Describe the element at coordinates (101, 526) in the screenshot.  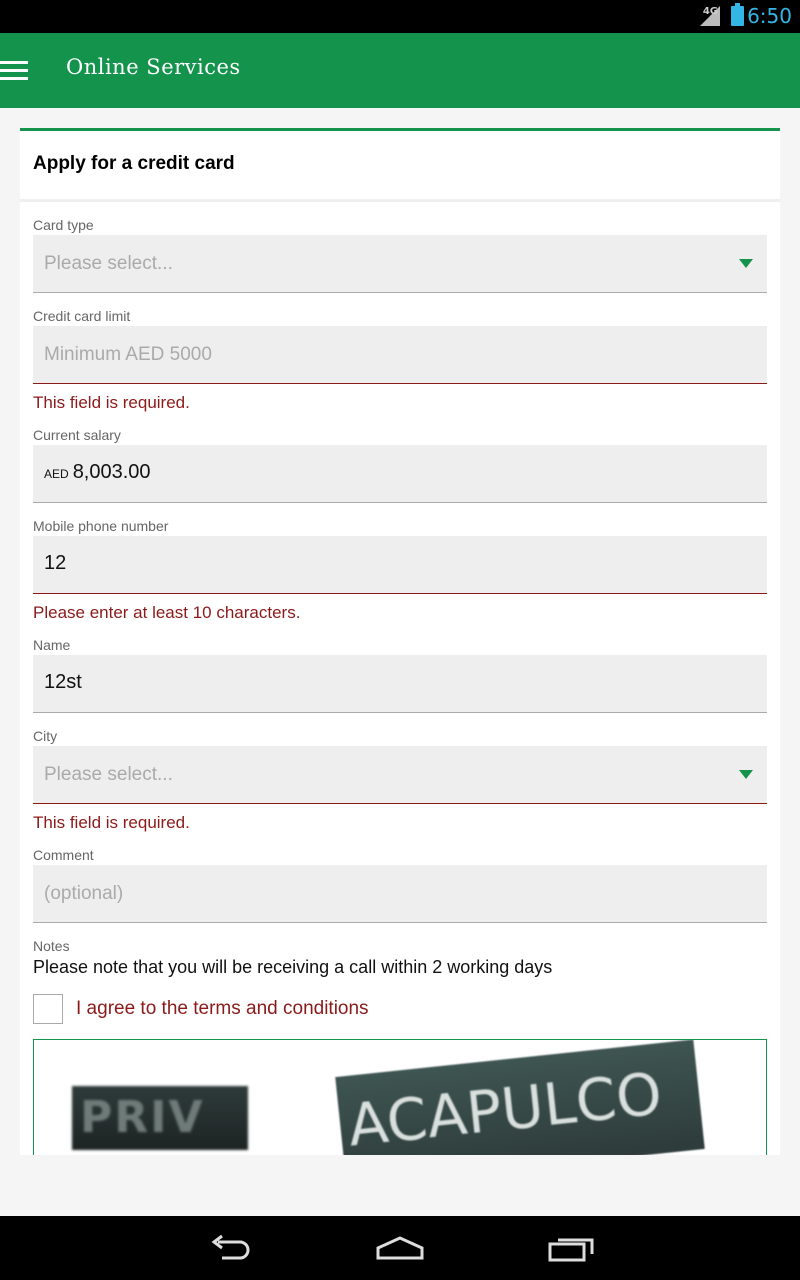
I see `mobile-phone-label: Mobile phone number` at that location.